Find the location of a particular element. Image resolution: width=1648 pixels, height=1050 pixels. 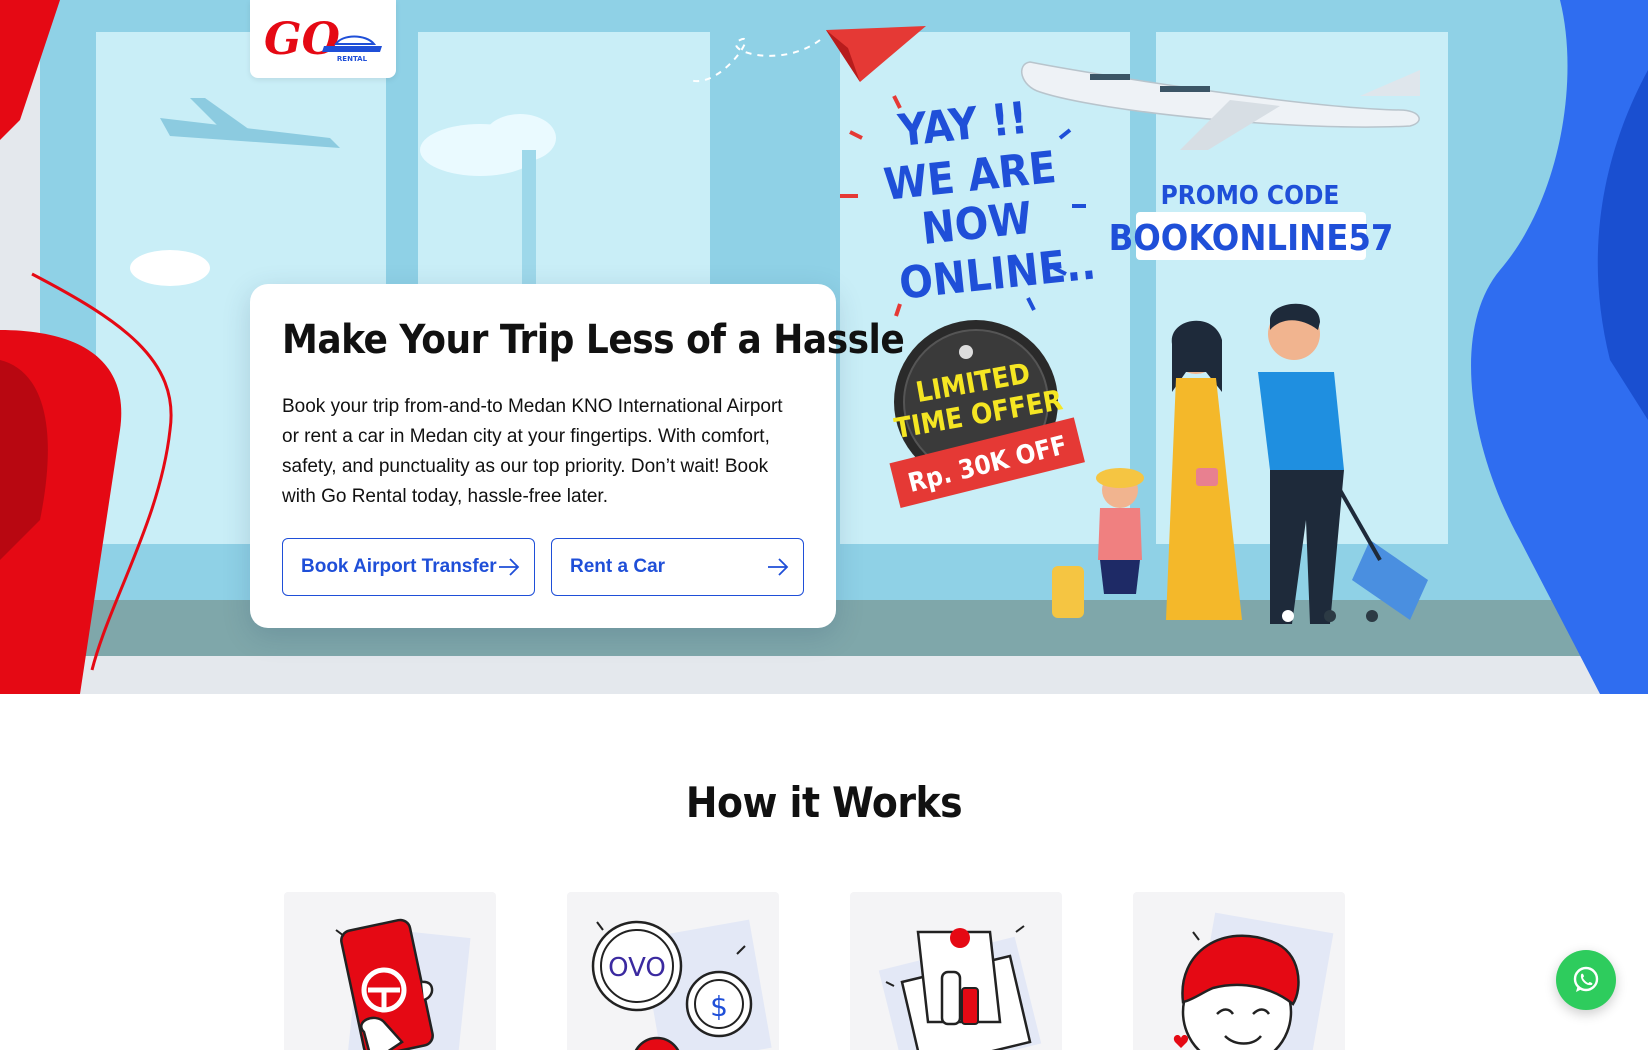

brand-logo: GO RENTAL is located at coordinates (323, 39).